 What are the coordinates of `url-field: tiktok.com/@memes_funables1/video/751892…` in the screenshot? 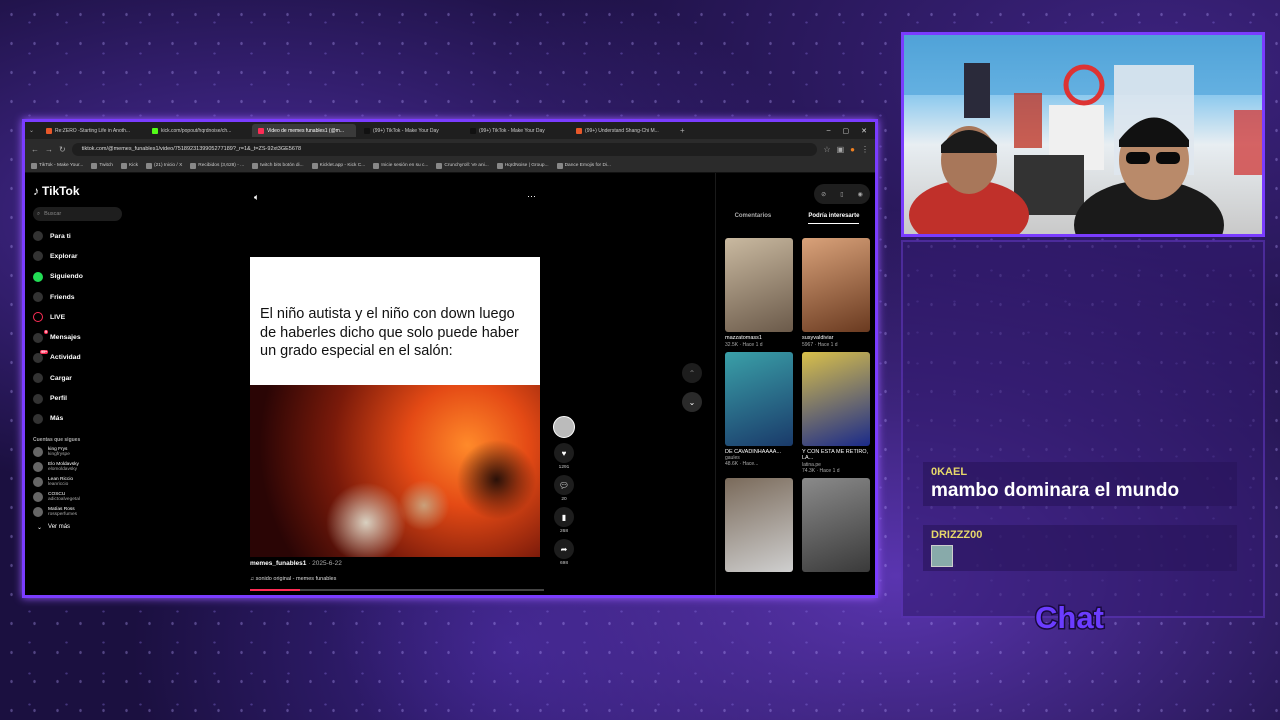 It's located at (444, 149).